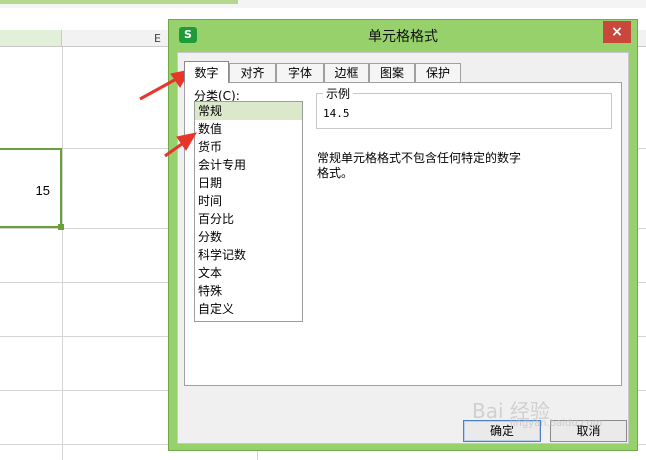  Describe the element at coordinates (300, 72) in the screenshot. I see `tab-font: 字体` at that location.